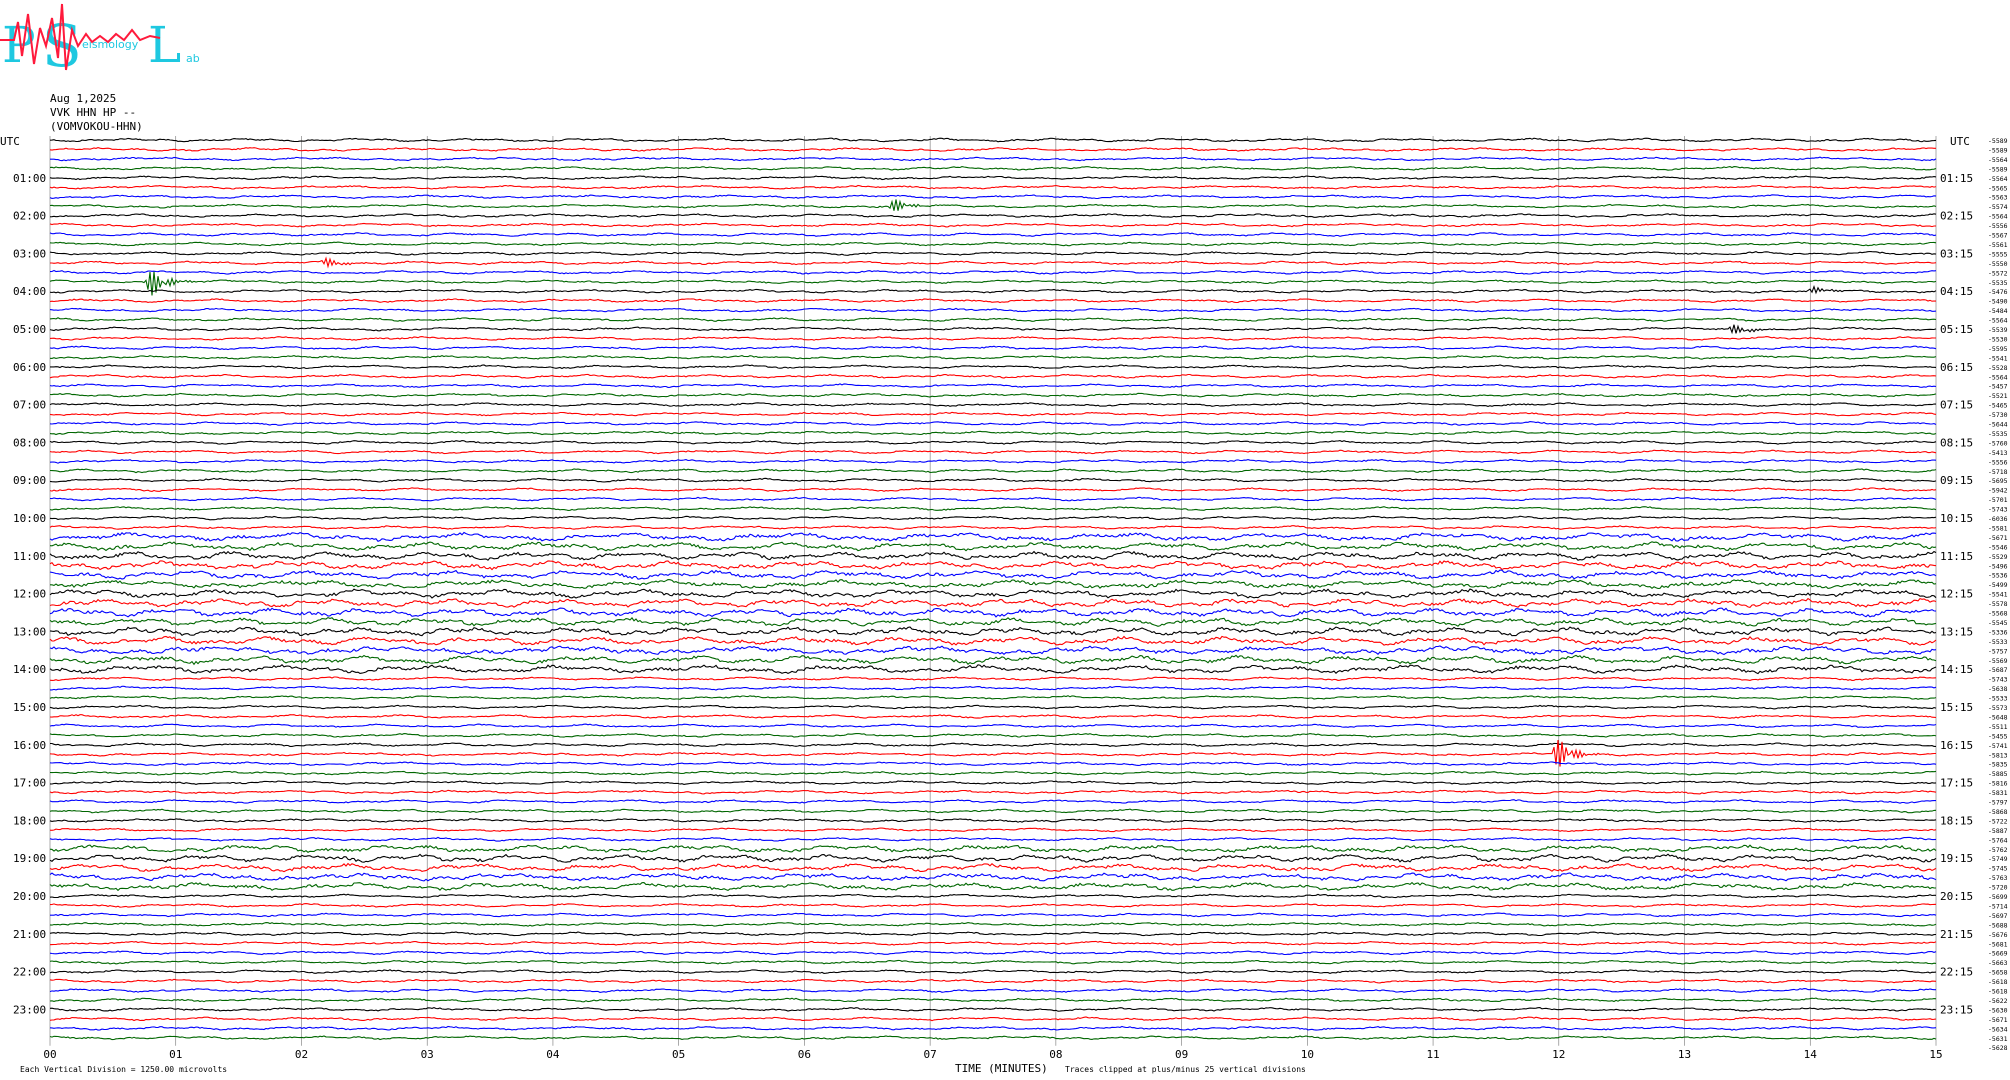 The height and width of the screenshot is (1080, 2010). I want to click on right-hour-label: 06:15, so click(1956, 367).